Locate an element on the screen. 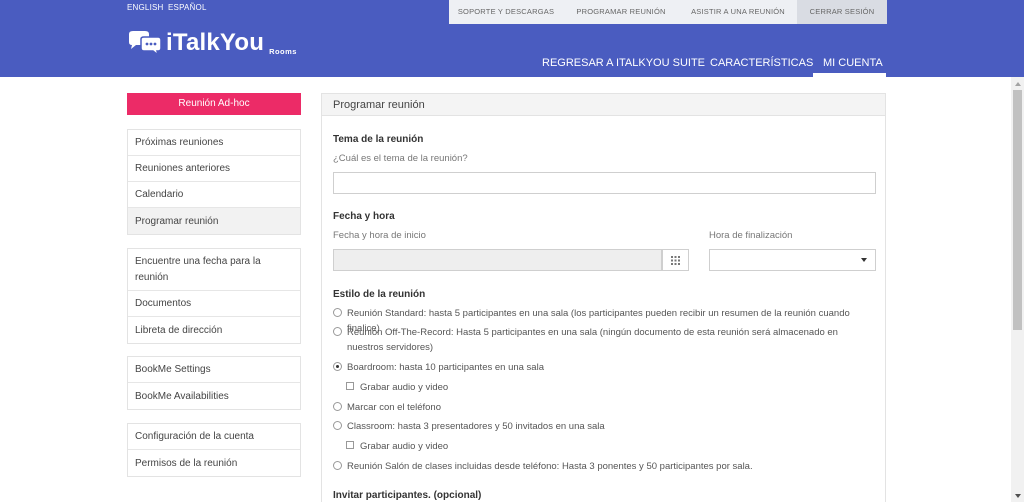  nav-my-account: MI CUENTA is located at coordinates (853, 63).